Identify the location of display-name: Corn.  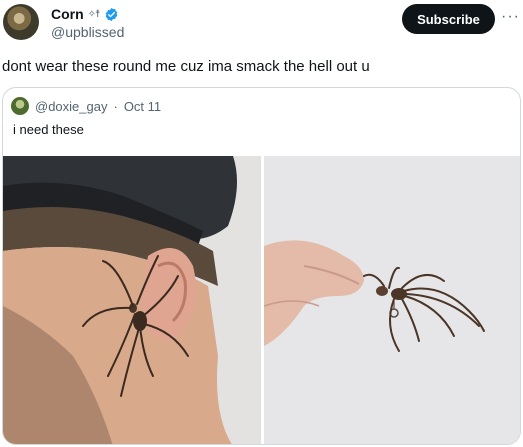
(67, 14).